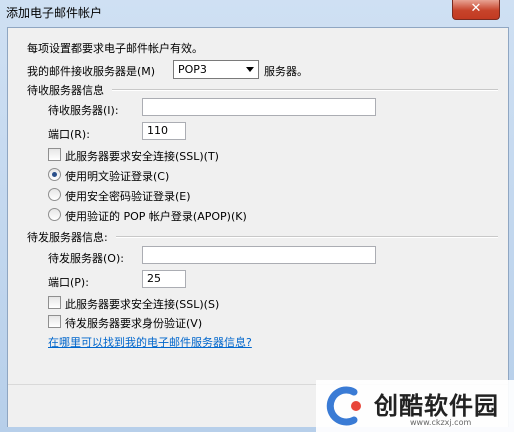 This screenshot has width=514, height=432. I want to click on incoming-port-label: 端口(R):, so click(69, 134).